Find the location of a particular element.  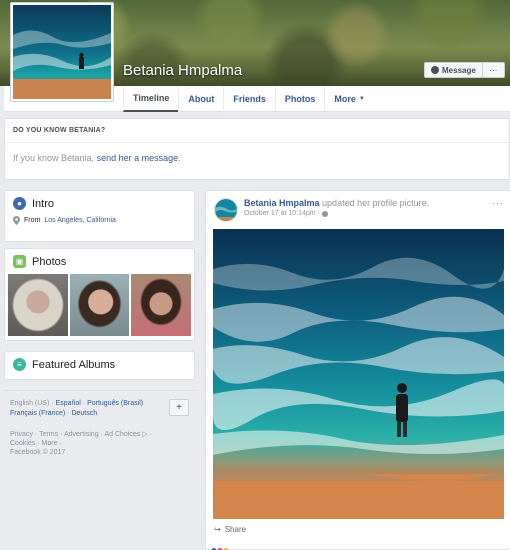

post-timestamp: October 17 at 10:14pm is located at coordinates (280, 213).